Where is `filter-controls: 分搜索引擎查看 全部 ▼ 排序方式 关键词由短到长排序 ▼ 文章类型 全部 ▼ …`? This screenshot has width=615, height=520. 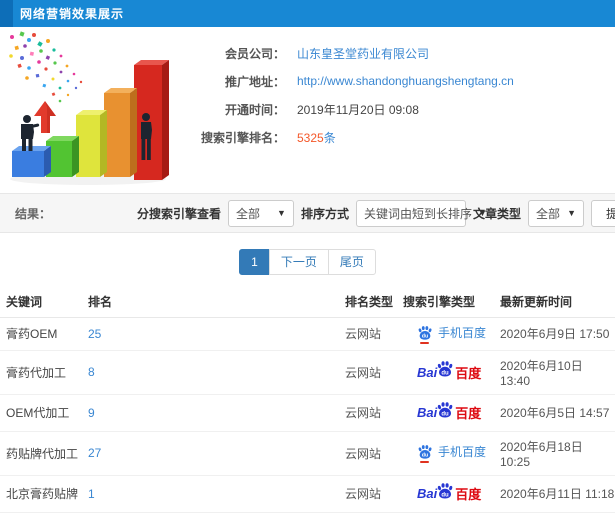 filter-controls: 分搜索引擎查看 全部 ▼ 排序方式 关键词由短到长排序 ▼ 文章类型 全部 ▼ … is located at coordinates (376, 213).